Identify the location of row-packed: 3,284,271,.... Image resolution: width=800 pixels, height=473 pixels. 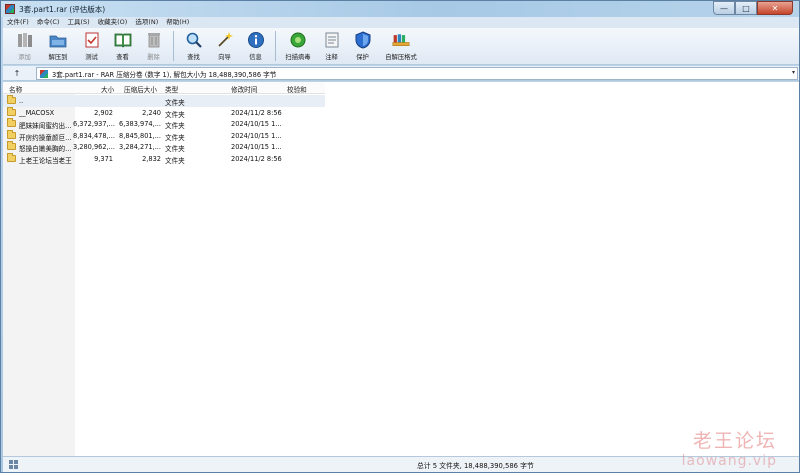
(140, 147).